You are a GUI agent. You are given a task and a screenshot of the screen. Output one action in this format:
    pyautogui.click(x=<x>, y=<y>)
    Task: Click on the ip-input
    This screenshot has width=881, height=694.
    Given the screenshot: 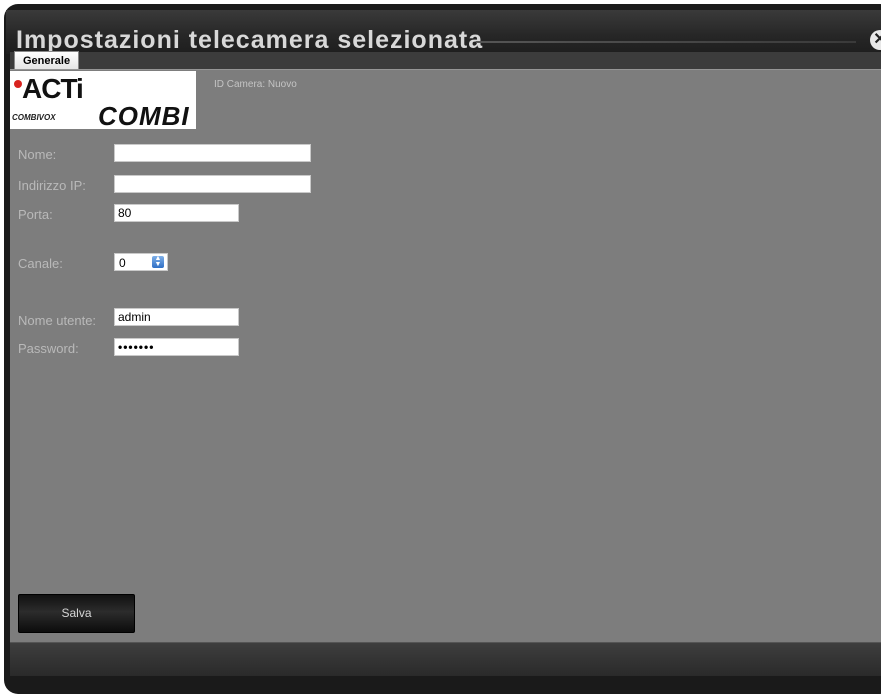 What is the action you would take?
    pyautogui.click(x=212, y=184)
    